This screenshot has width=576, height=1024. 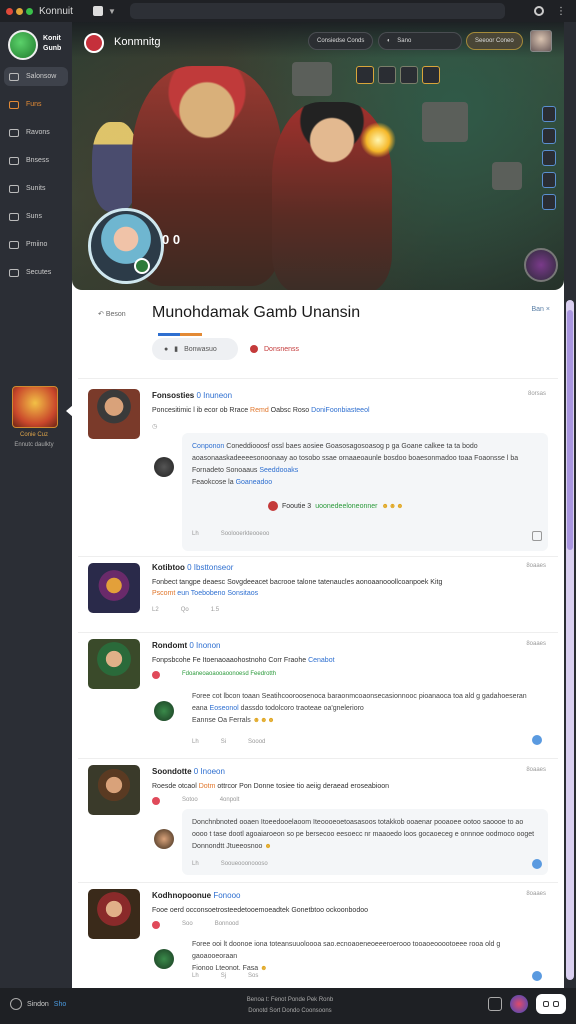 I want to click on reply-link: Goaneadoo, so click(x=254, y=482).